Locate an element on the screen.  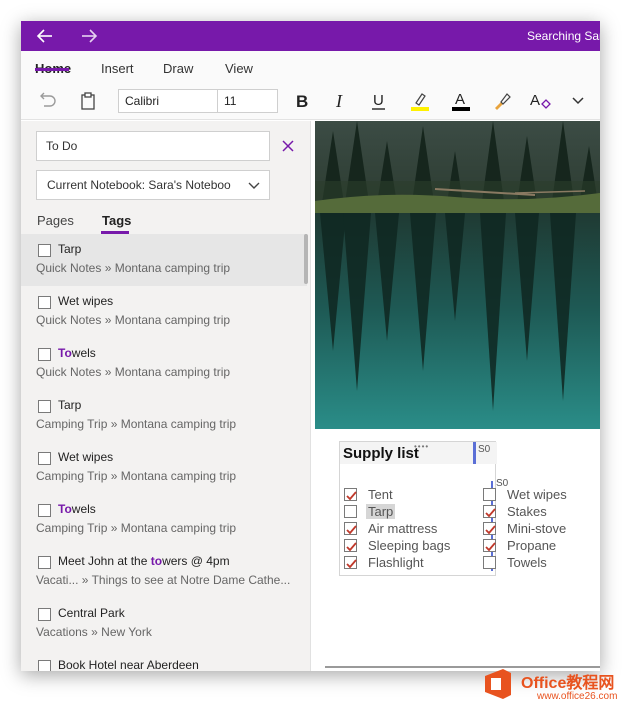
font-name-input: Calibri is located at coordinates (168, 101).